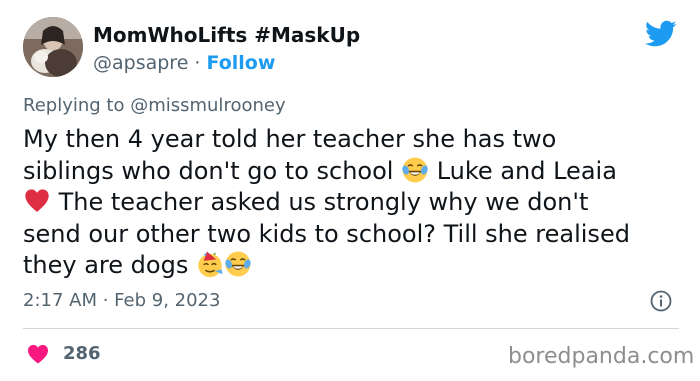 This screenshot has height=381, width=700. I want to click on follow-button: Follow, so click(241, 63).